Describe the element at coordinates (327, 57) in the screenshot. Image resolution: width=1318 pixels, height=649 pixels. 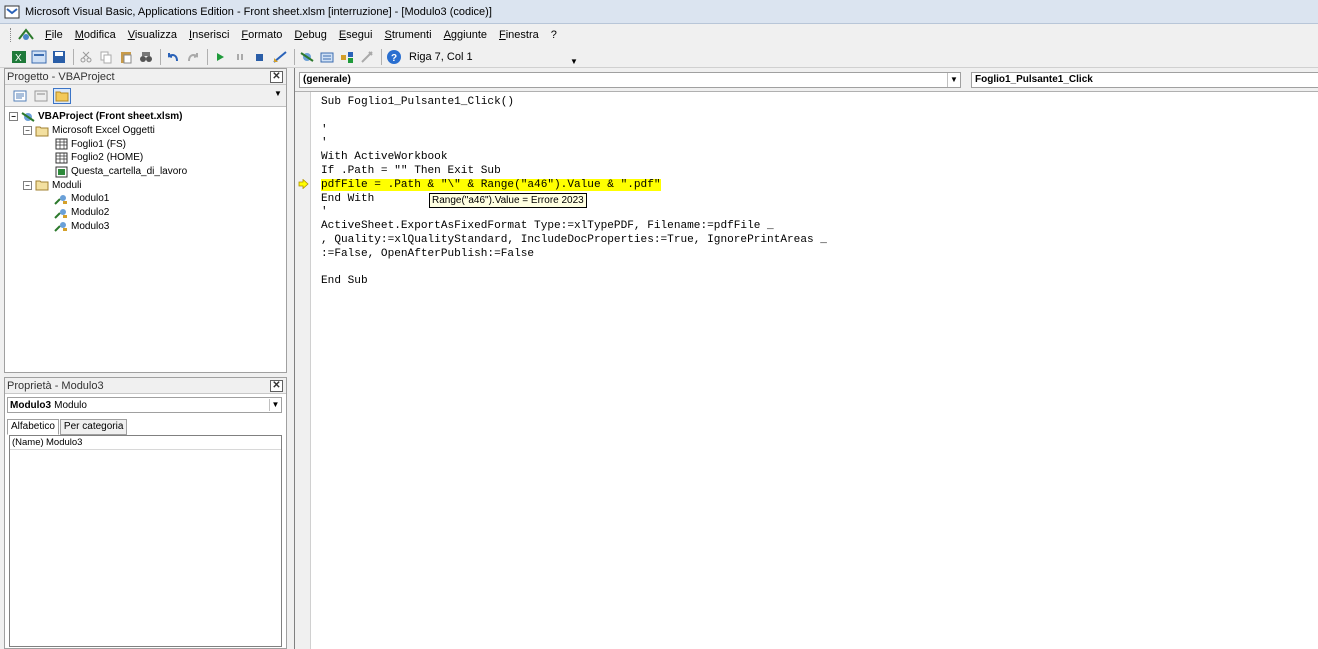
I see `properties-window-icon` at that location.